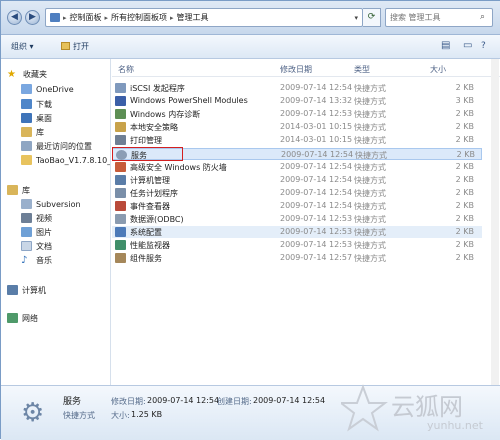  I want to click on nav-videos: 视频, so click(65, 218).